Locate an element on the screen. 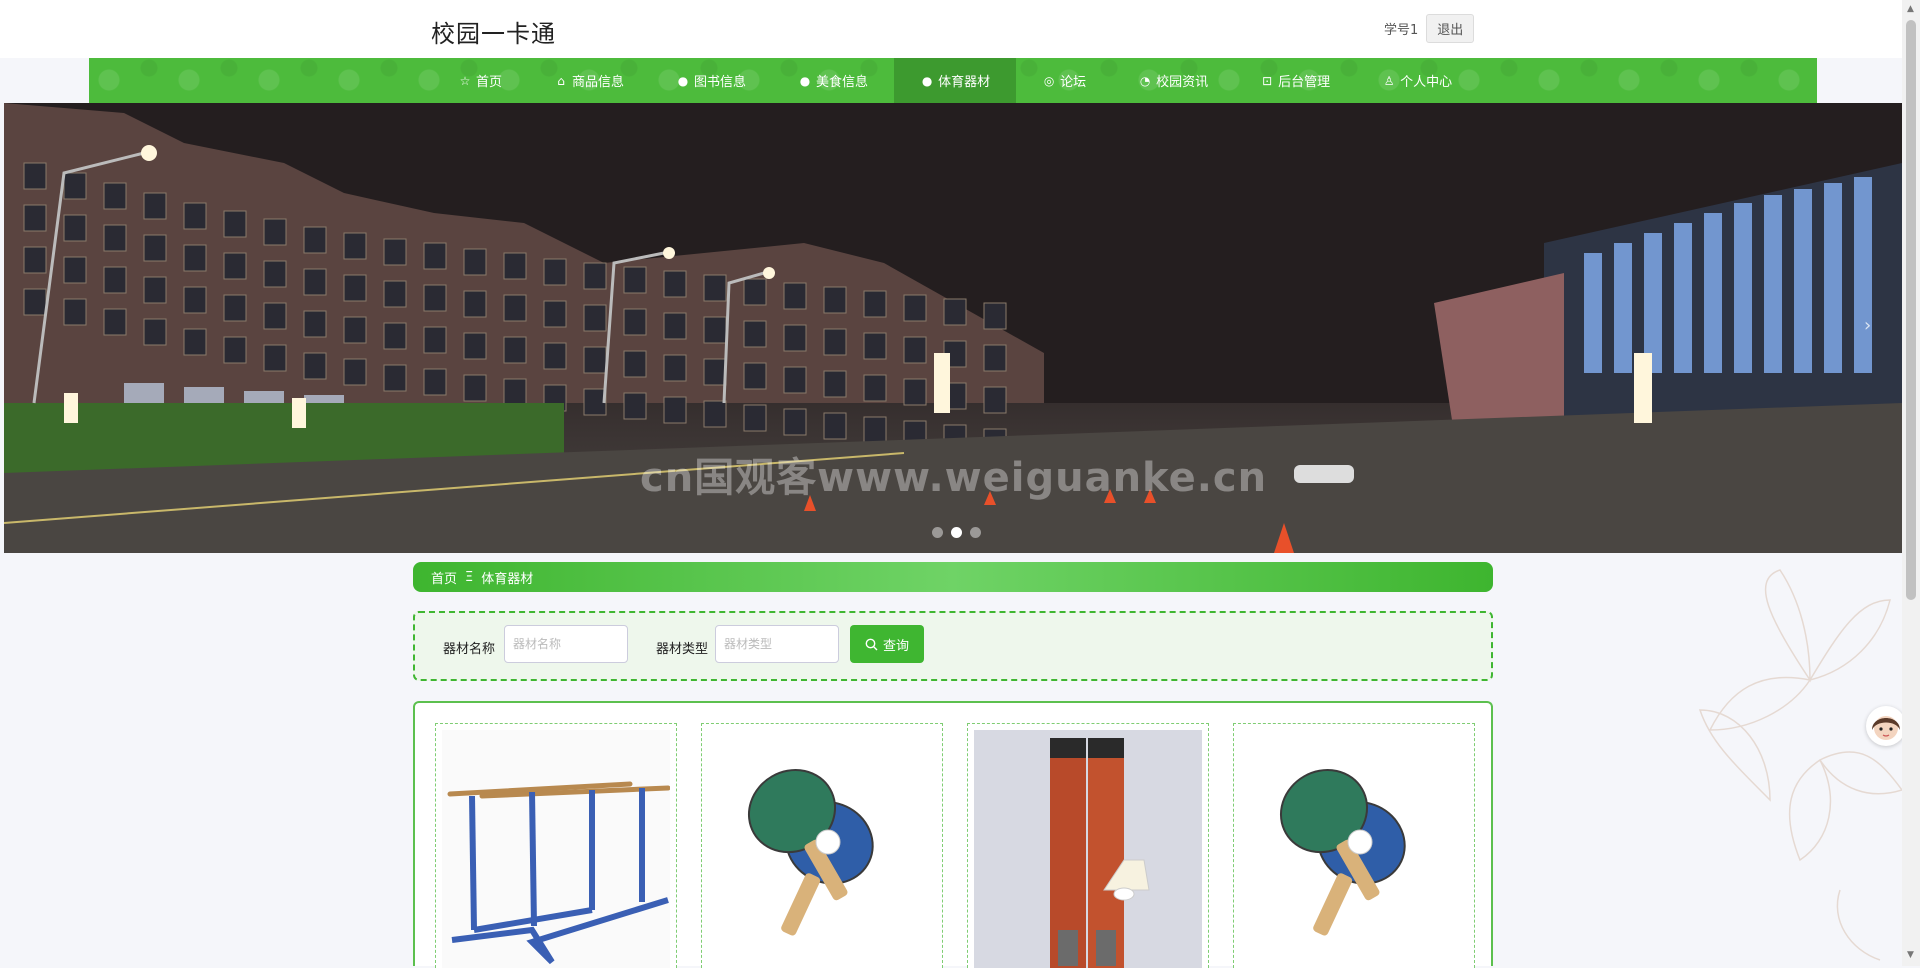  breadcrumb-home: 首页 is located at coordinates (444, 577).